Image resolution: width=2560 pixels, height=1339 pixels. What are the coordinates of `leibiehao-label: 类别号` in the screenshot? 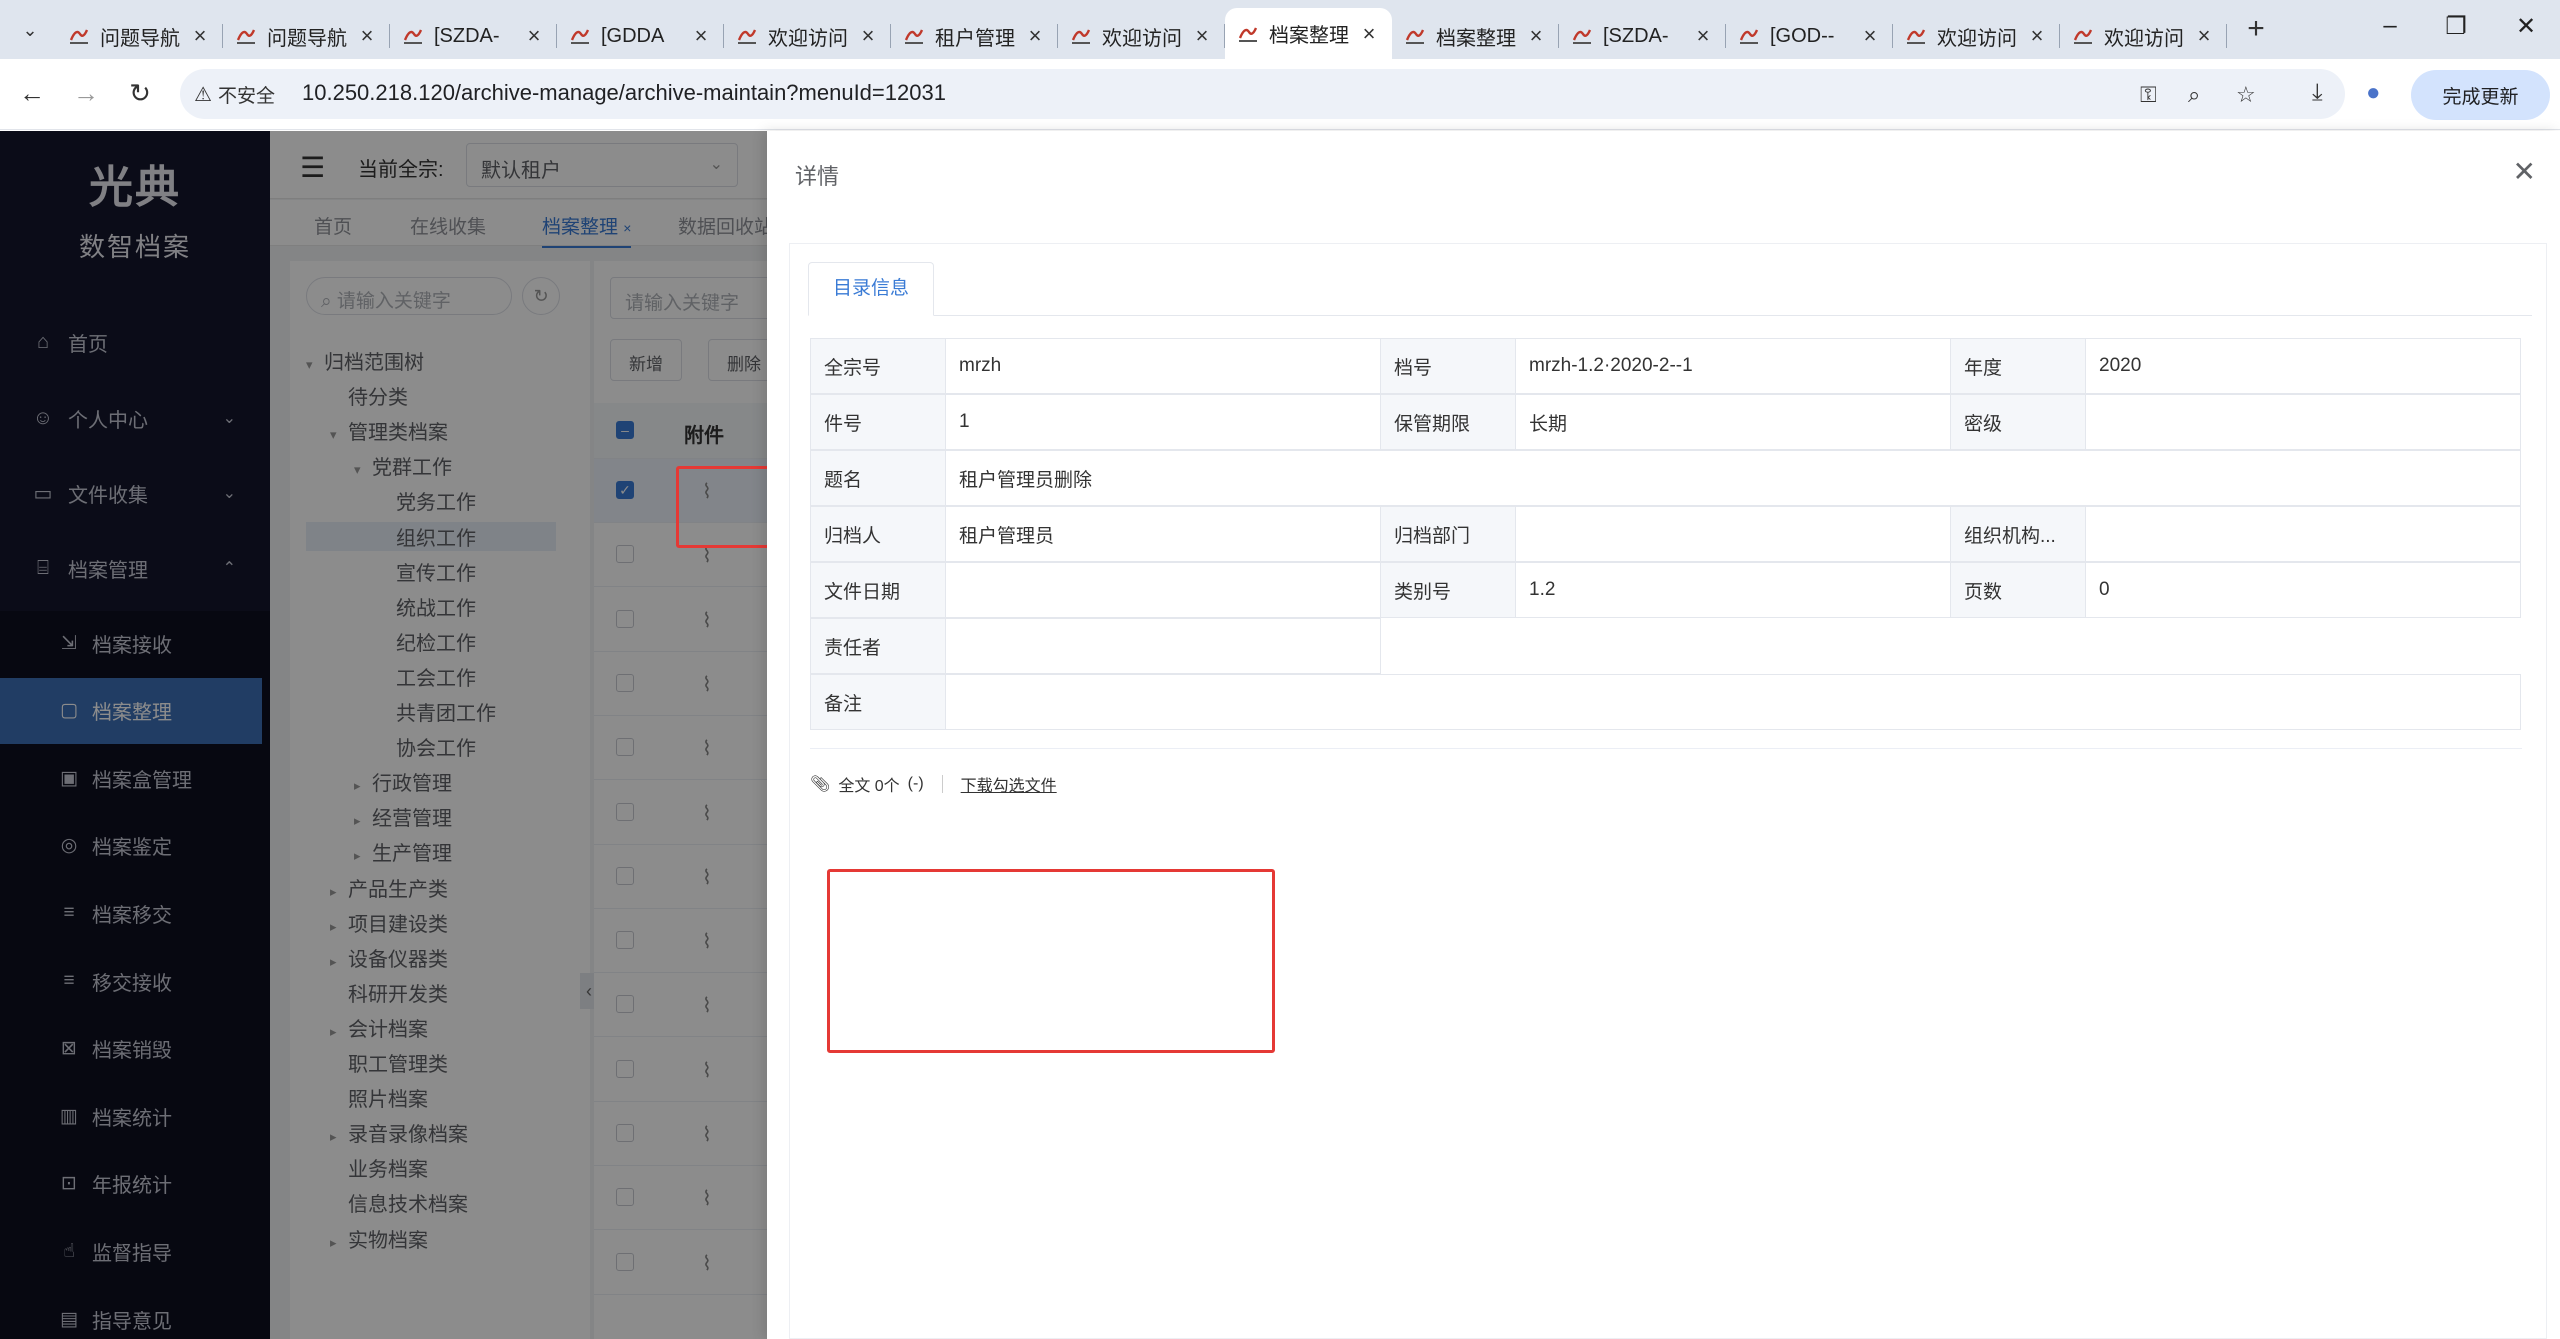 It's located at (1448, 590).